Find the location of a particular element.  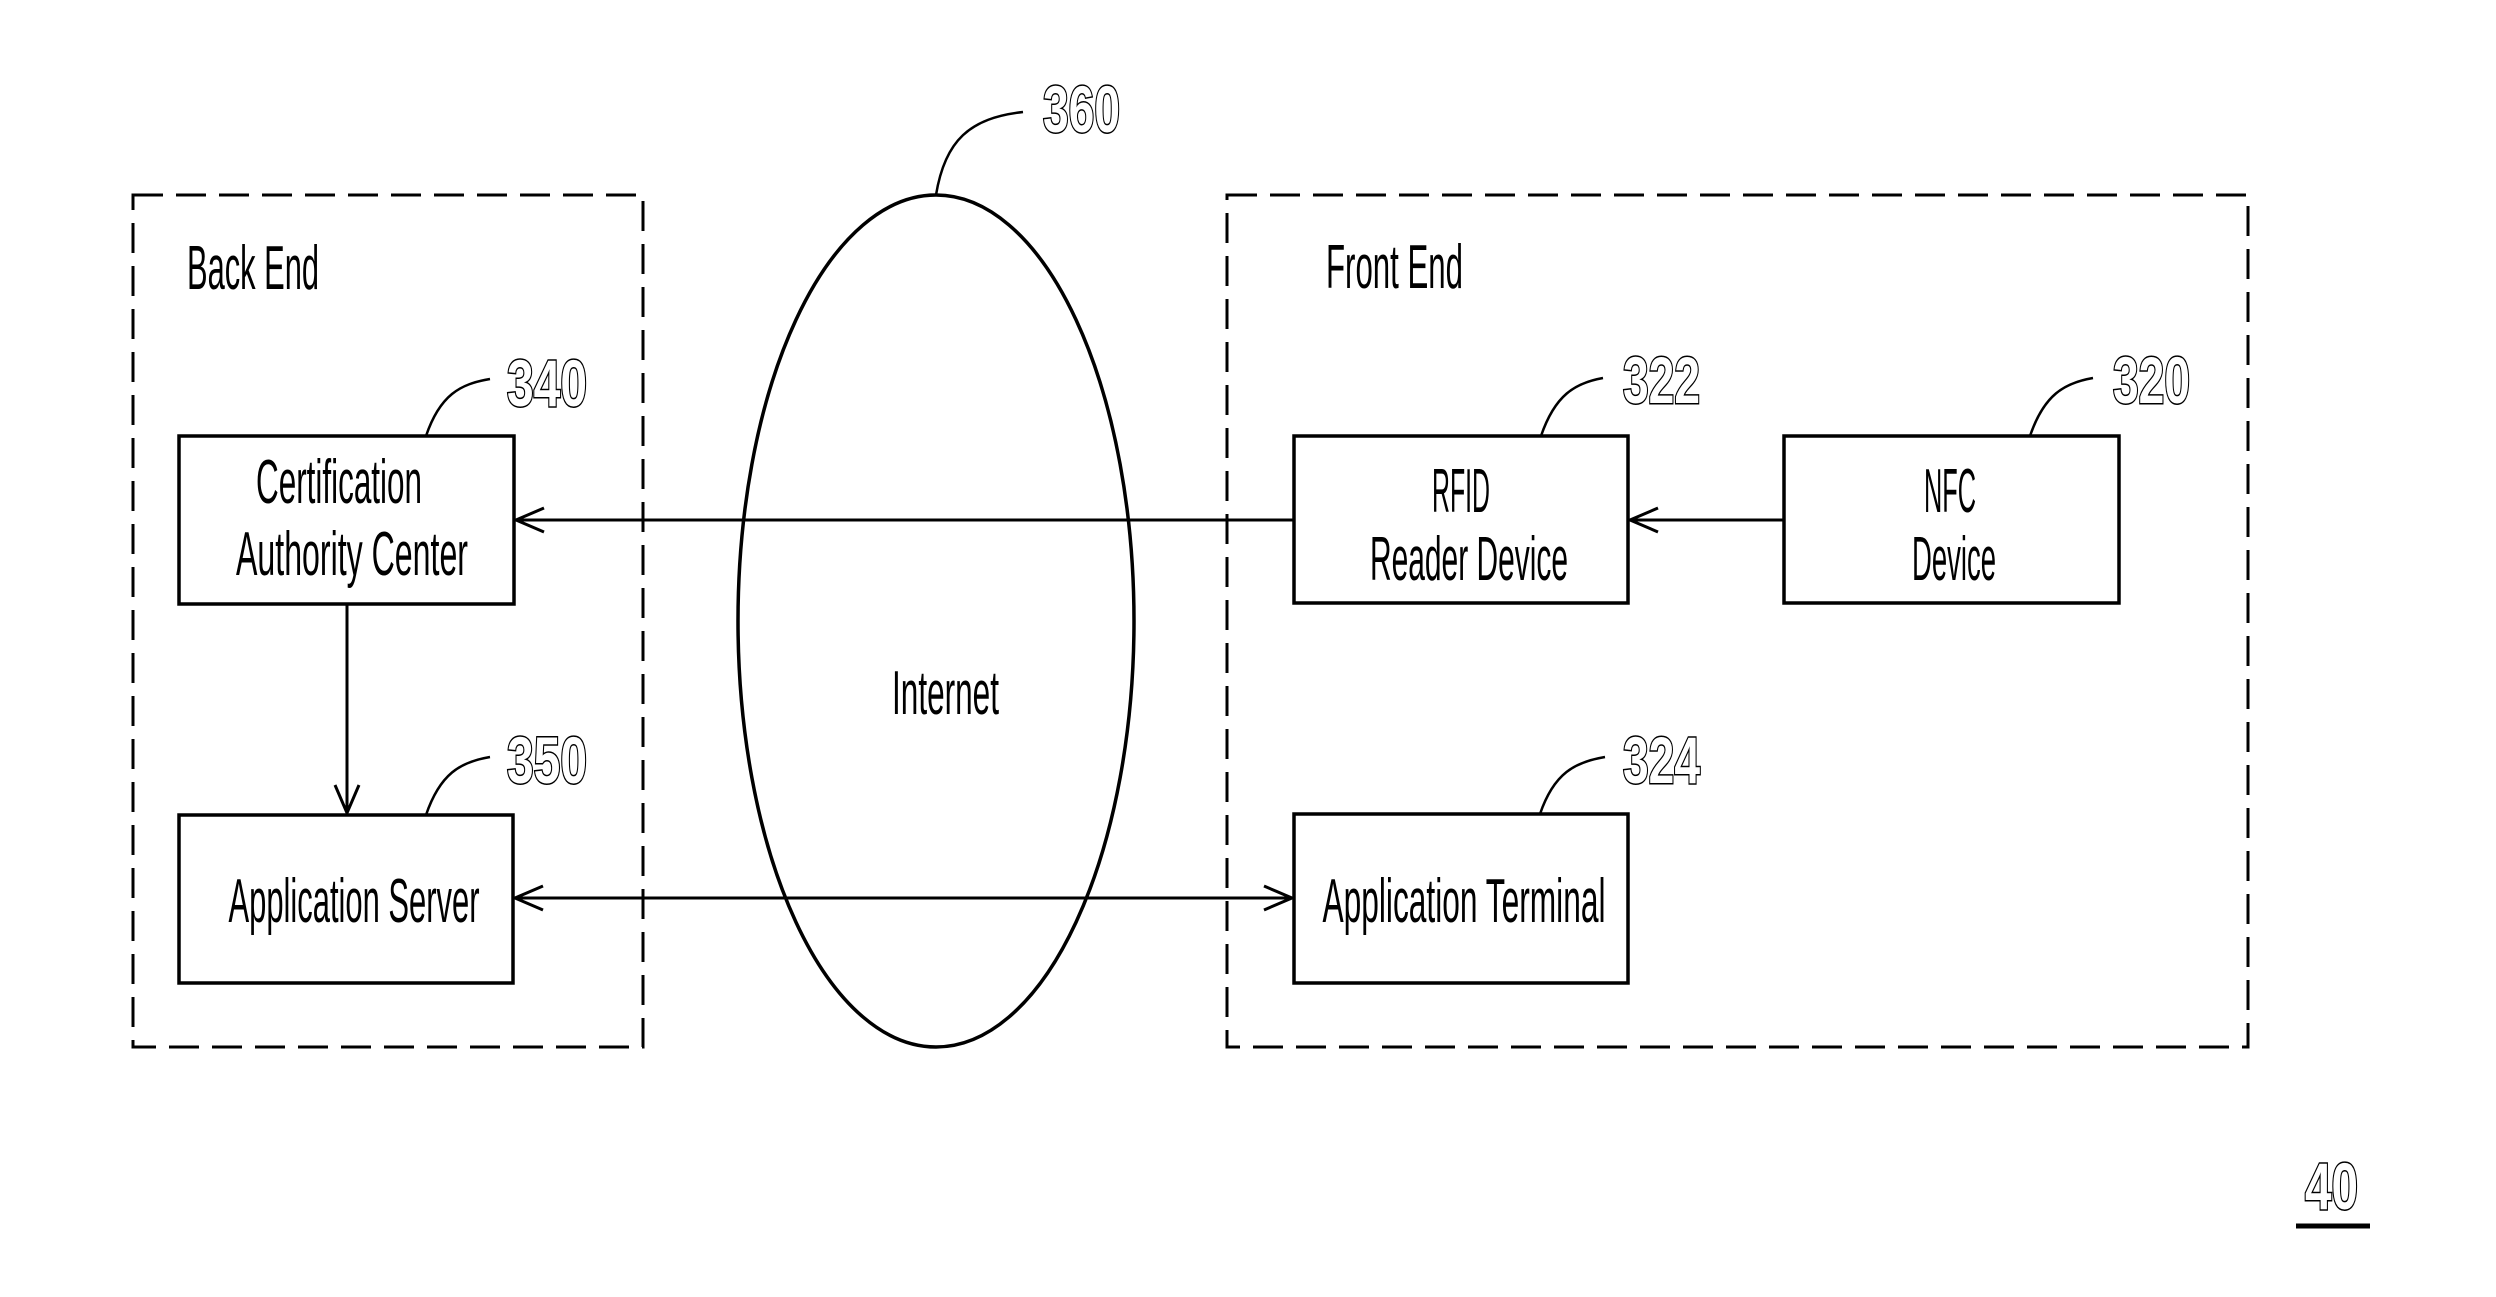

front-end-label: Front End is located at coordinates (1394, 267).